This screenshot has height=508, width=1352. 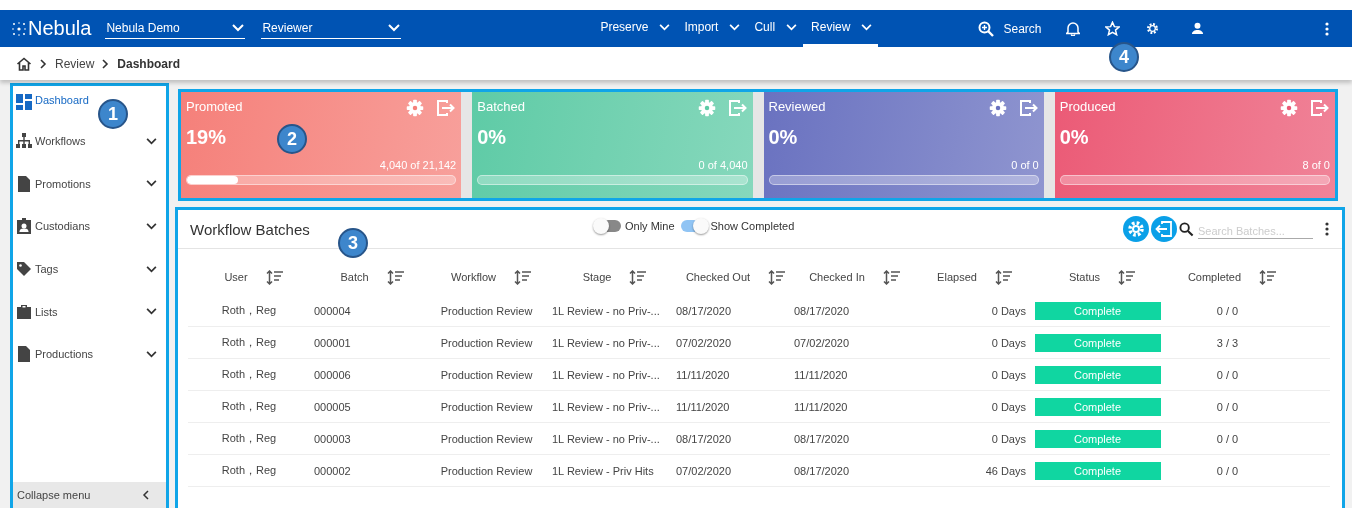 I want to click on breadcrumb-item: Dashboard, so click(x=149, y=63).